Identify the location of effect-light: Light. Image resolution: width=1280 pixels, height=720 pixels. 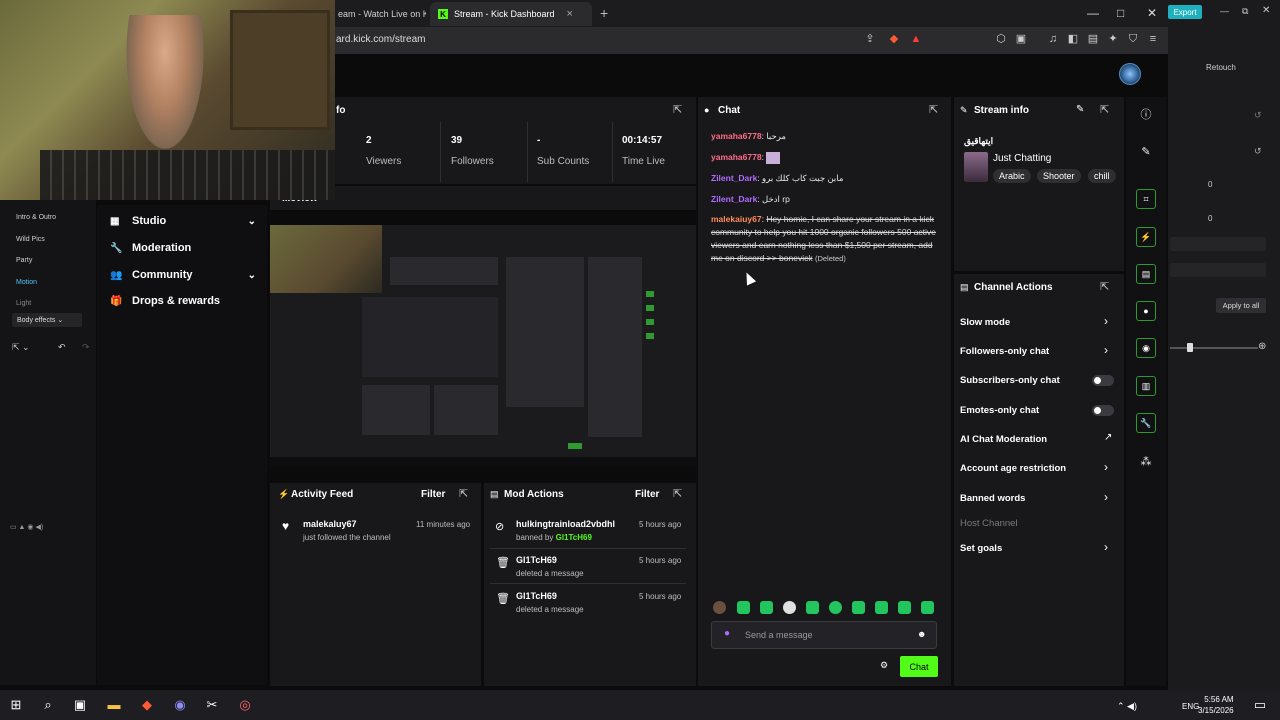
(23, 303).